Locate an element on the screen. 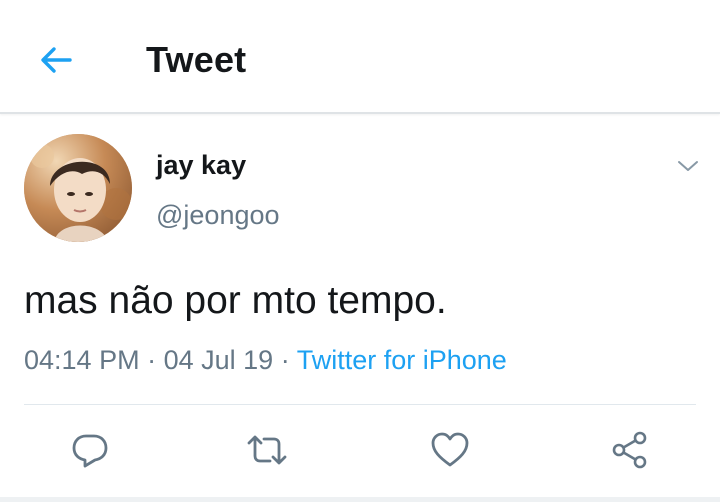 The width and height of the screenshot is (720, 502). avatar is located at coordinates (78, 188).